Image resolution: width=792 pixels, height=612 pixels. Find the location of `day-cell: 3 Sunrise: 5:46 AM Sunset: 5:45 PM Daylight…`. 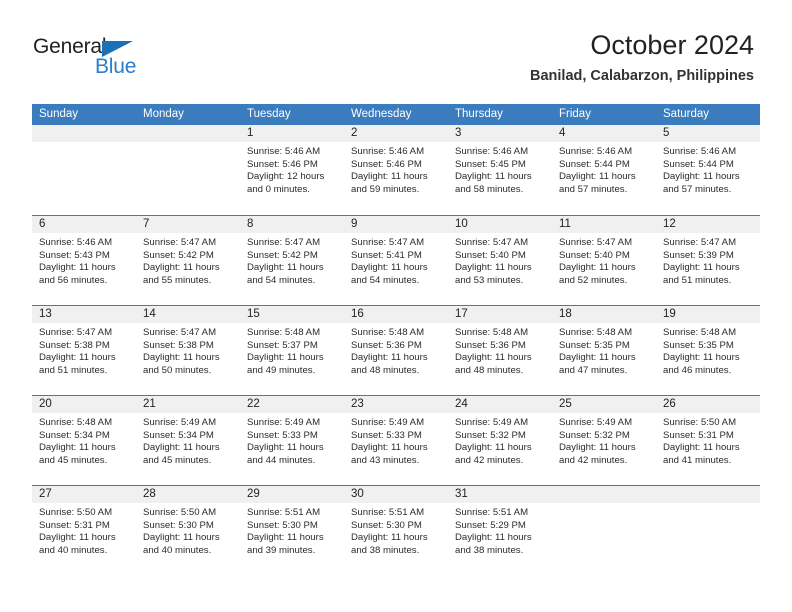

day-cell: 3 Sunrise: 5:46 AM Sunset: 5:45 PM Daylight… is located at coordinates (500, 170).